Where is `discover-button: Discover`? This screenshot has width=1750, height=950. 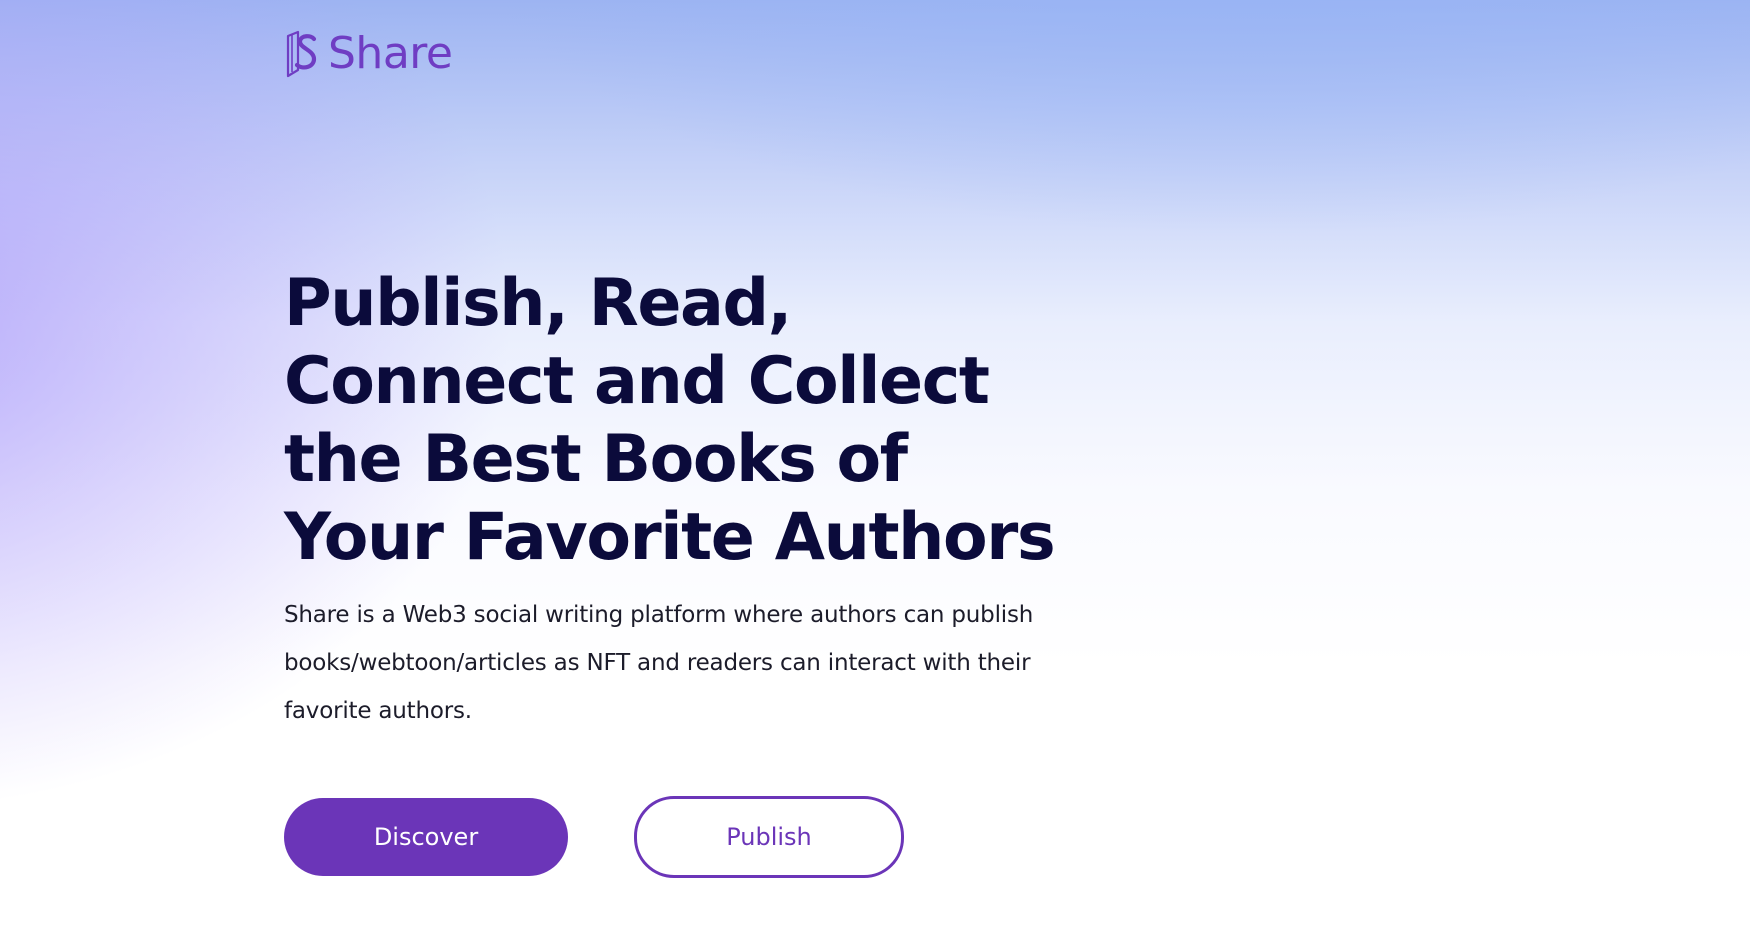
discover-button: Discover is located at coordinates (426, 837).